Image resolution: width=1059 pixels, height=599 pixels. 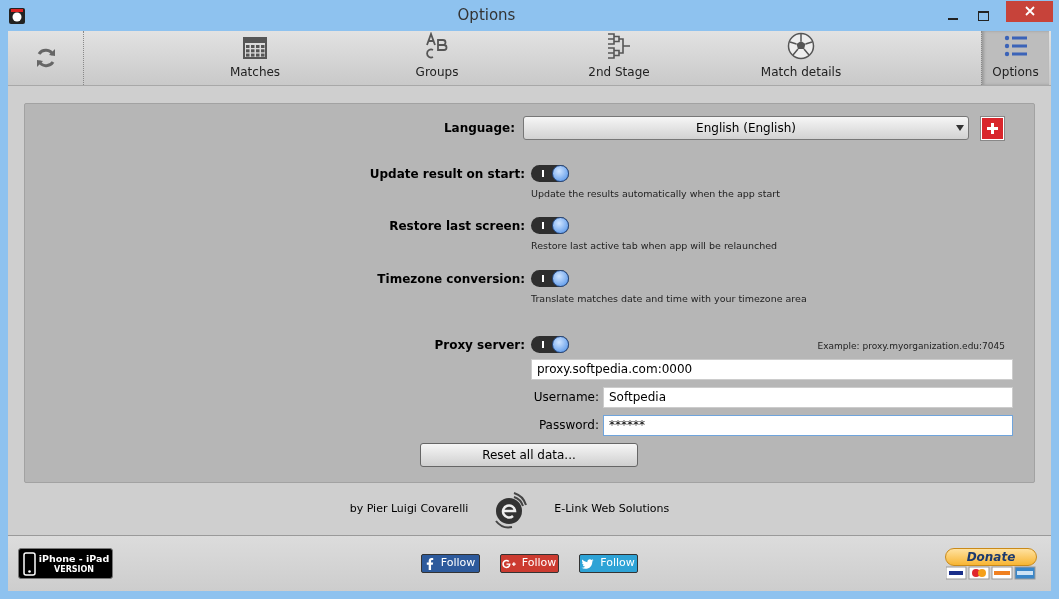 What do you see at coordinates (451, 279) in the screenshot?
I see `field-label: Timezone conversion:` at bounding box center [451, 279].